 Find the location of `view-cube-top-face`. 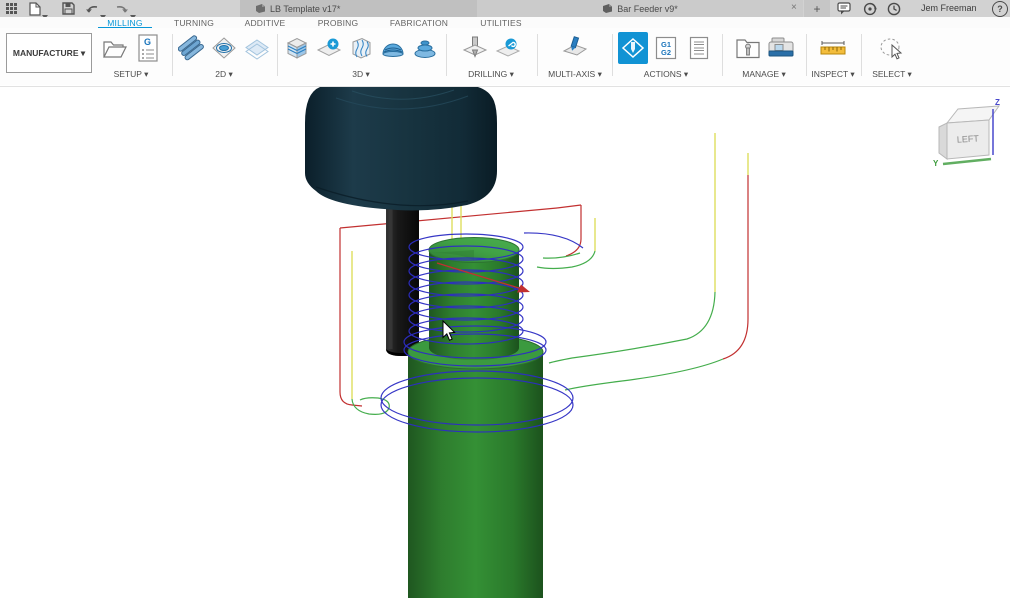

view-cube-top-face is located at coordinates (973, 114).